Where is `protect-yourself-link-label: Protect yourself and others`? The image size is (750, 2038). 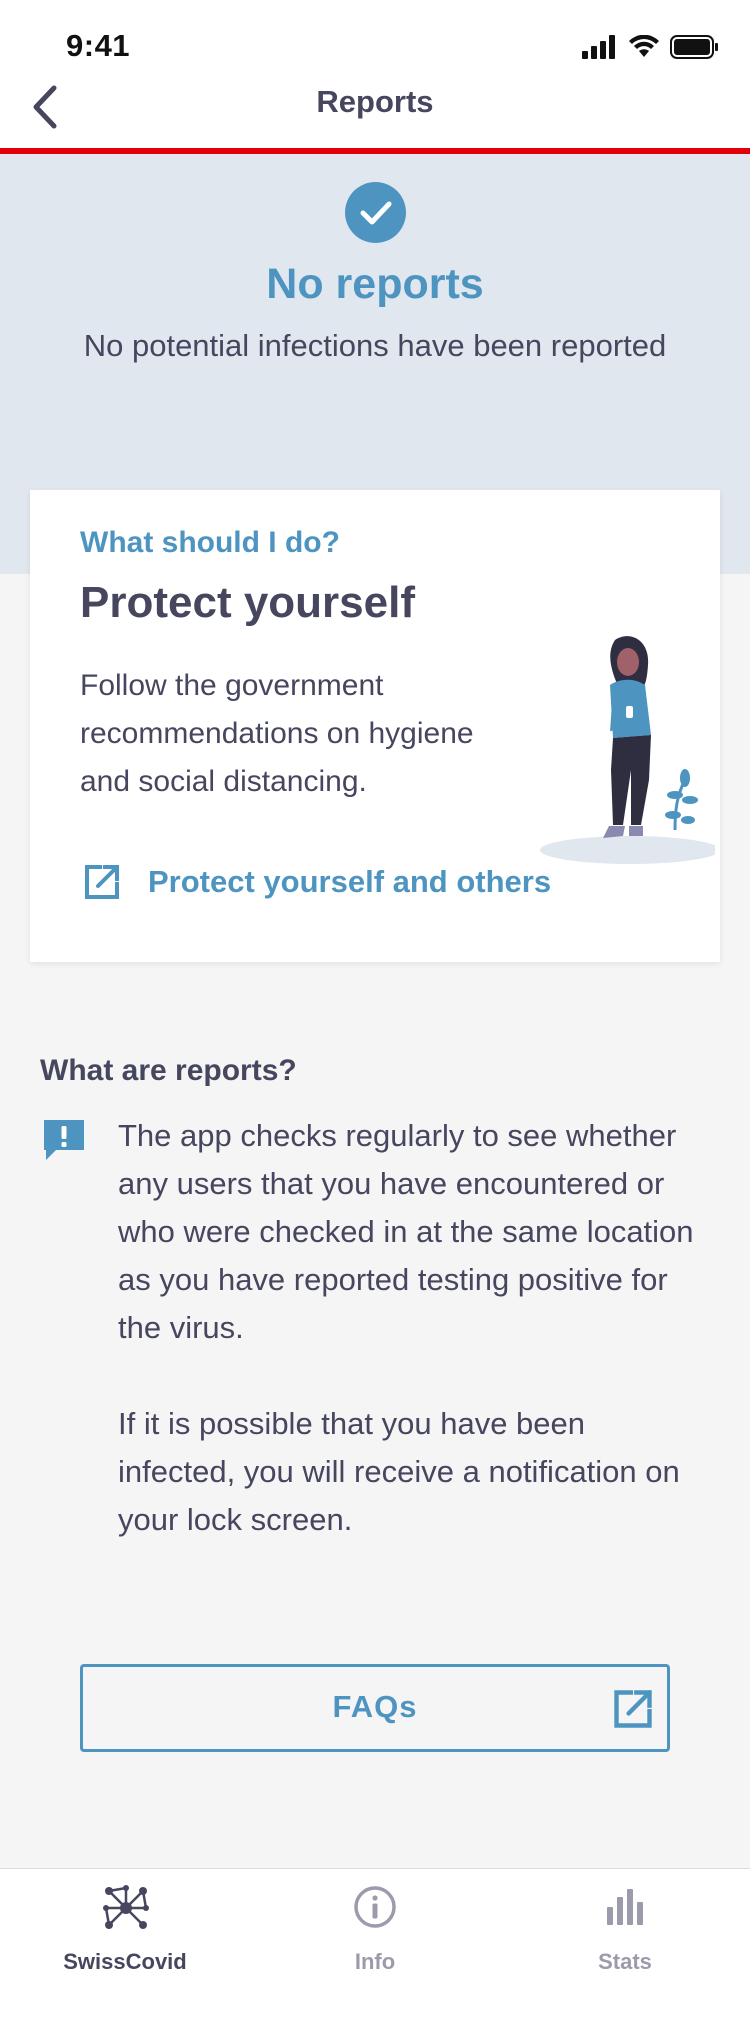 protect-yourself-link-label: Protect yourself and others is located at coordinates (350, 881).